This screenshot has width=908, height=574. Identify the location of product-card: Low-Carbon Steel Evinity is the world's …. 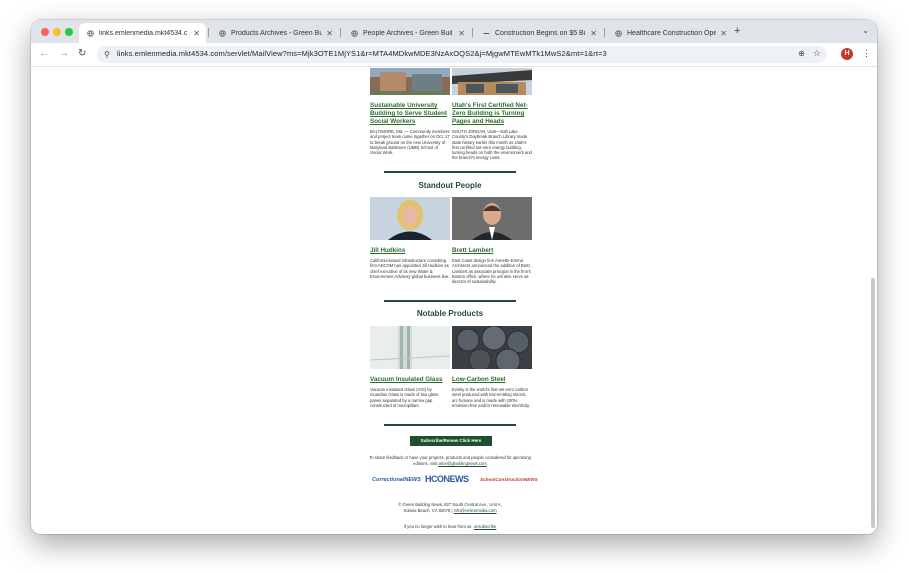
(492, 366).